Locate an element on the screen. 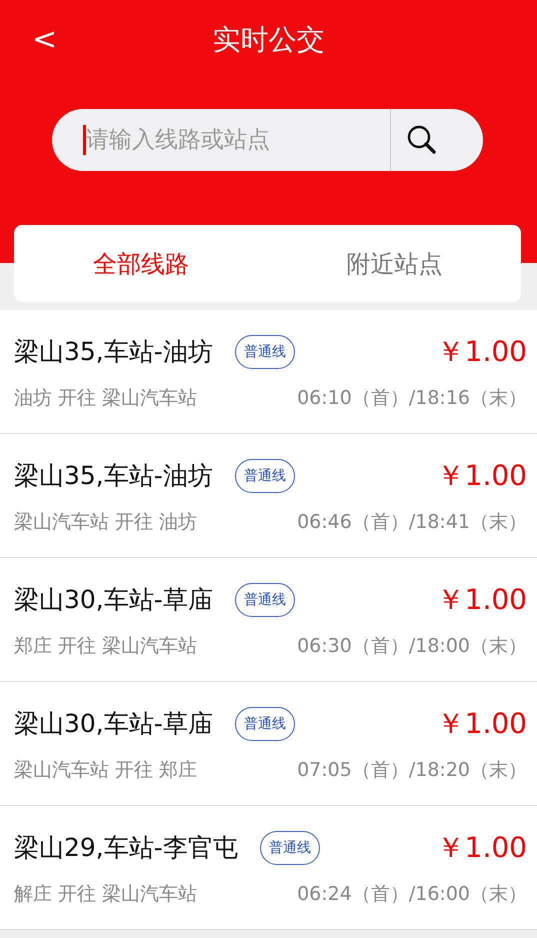 Image resolution: width=537 pixels, height=938 pixels. route-row: 梁山30,车站-草庙 普通线 ￥1.00 梁山汽车站 开往 郑庄 07:05（首）/18:20（末） is located at coordinates (268, 744).